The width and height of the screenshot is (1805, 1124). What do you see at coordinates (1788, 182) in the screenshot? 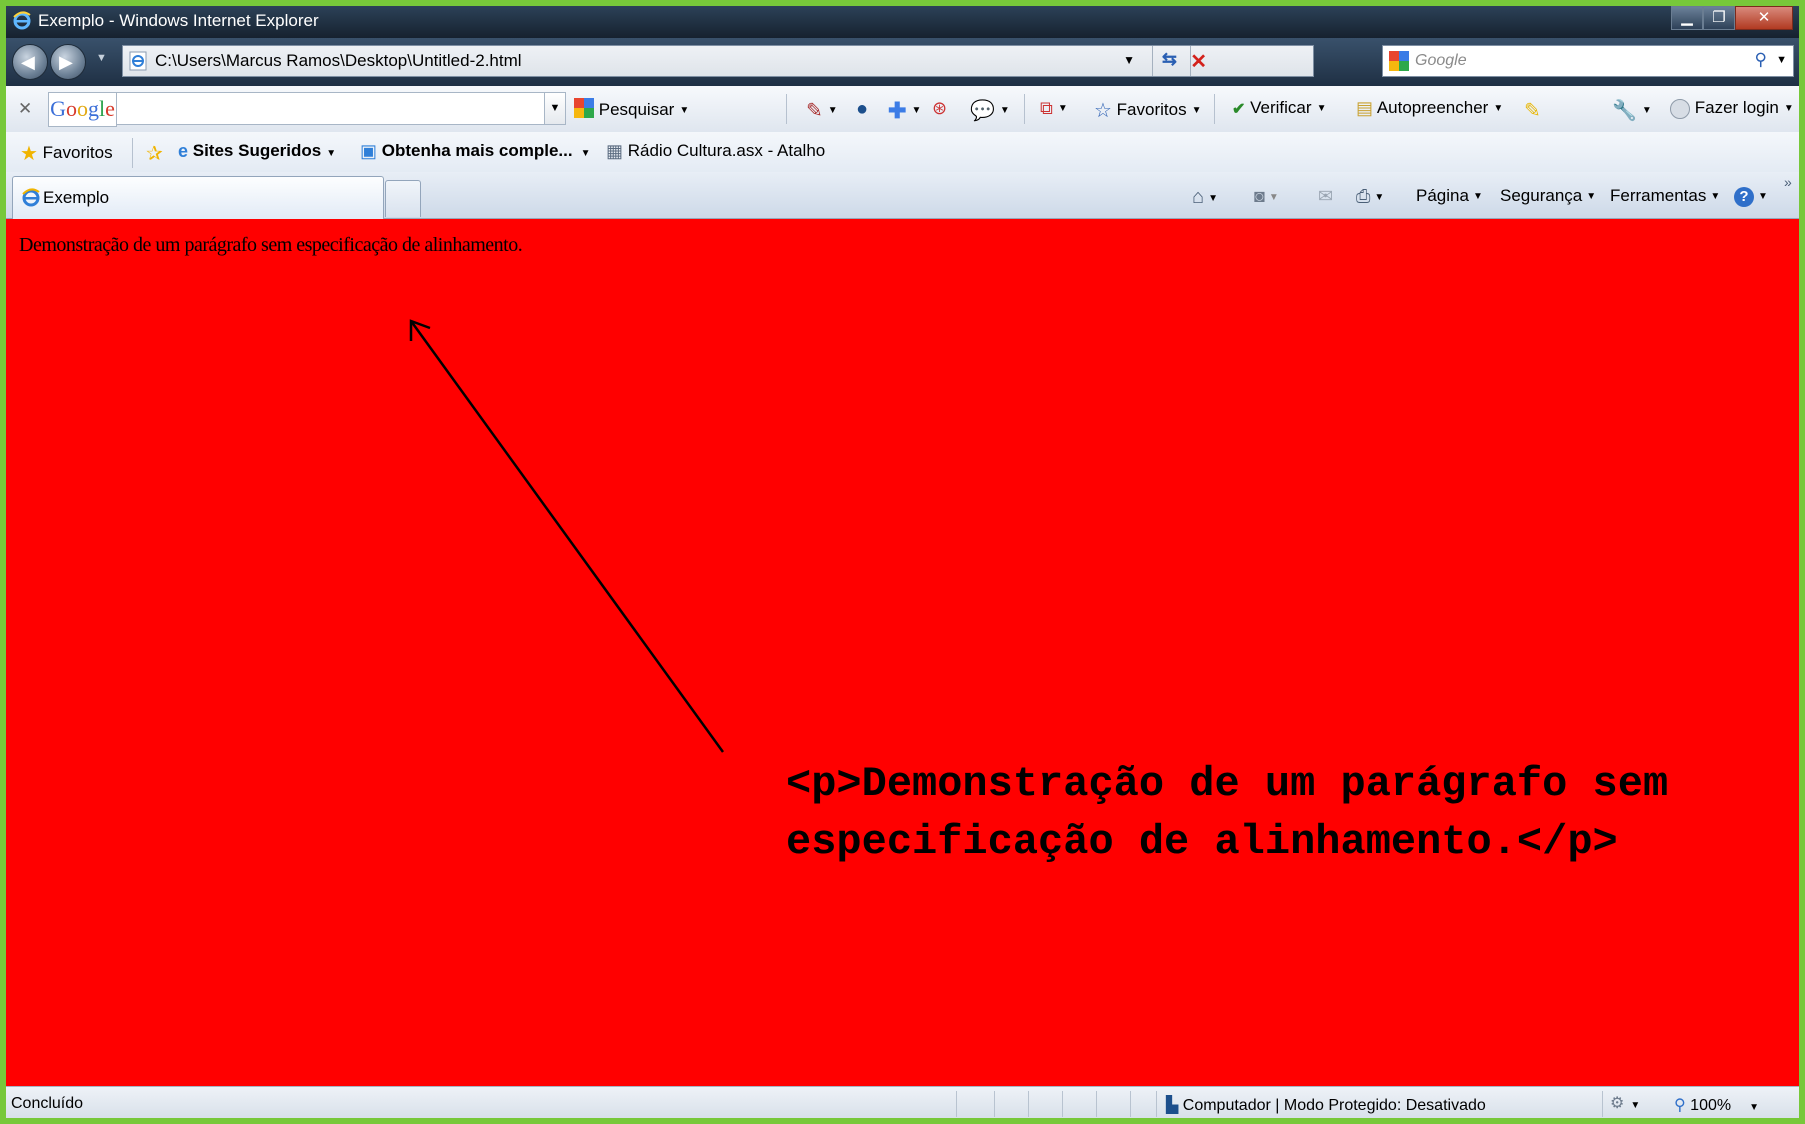
I see `toolbar-overflow-button: »` at bounding box center [1788, 182].